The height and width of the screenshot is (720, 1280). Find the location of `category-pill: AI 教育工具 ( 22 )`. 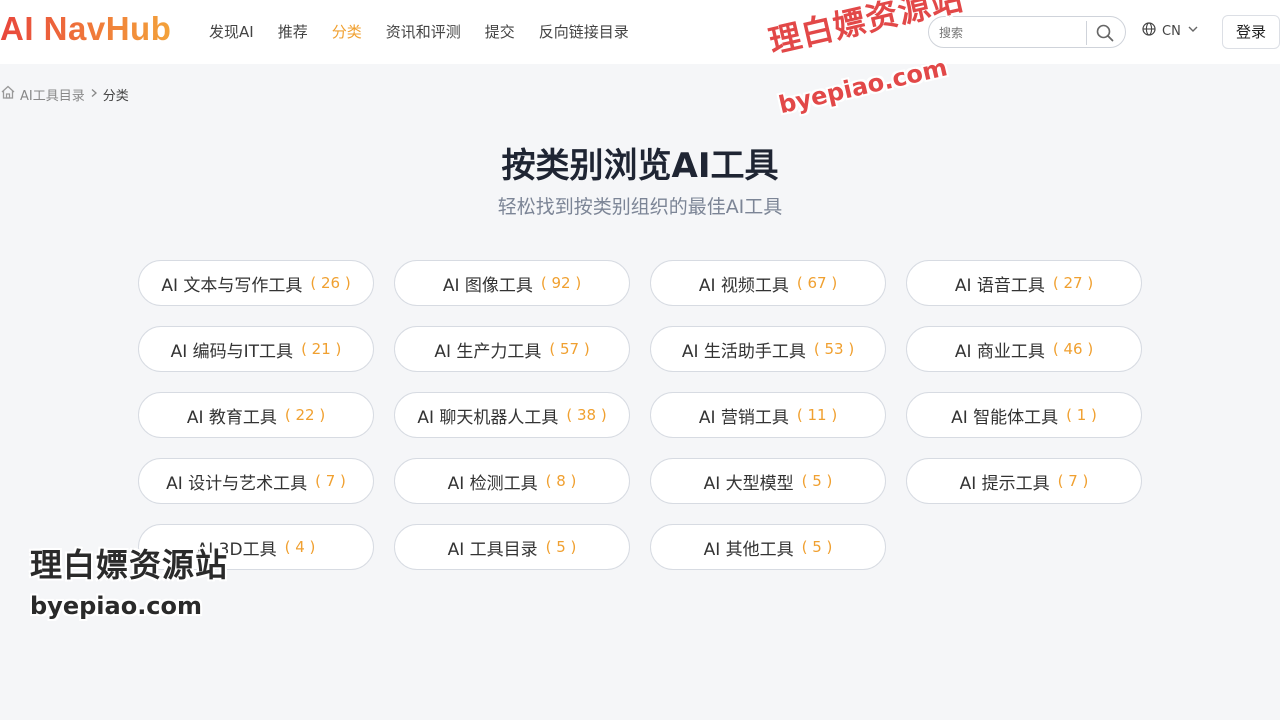

category-pill: AI 教育工具 ( 22 ) is located at coordinates (256, 415).